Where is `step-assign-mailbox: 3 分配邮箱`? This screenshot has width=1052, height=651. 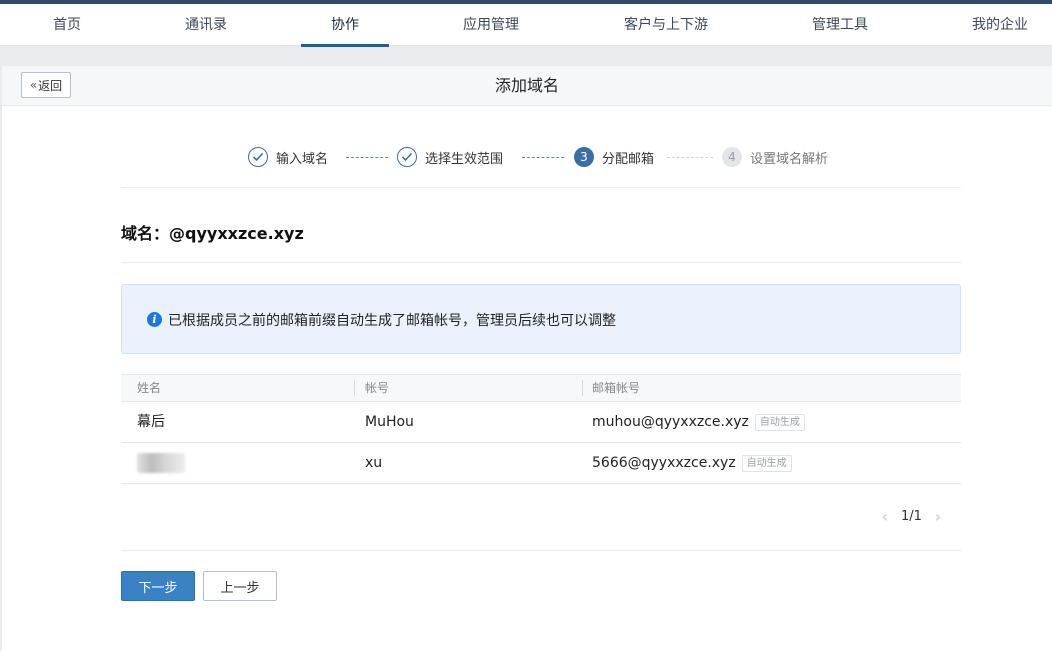 step-assign-mailbox: 3 分配邮箱 is located at coordinates (614, 157).